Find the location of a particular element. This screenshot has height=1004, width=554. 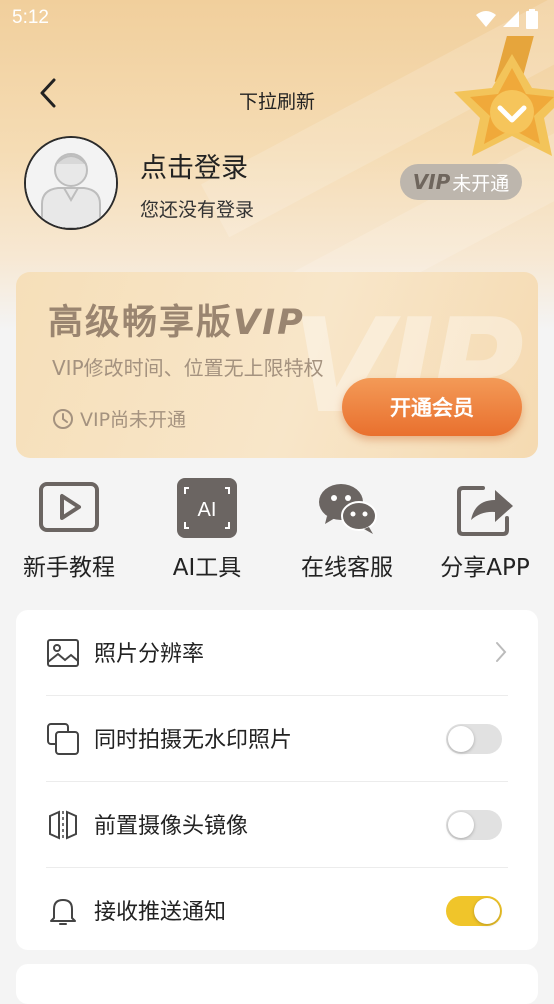

push-notifications-toggle is located at coordinates (474, 911).